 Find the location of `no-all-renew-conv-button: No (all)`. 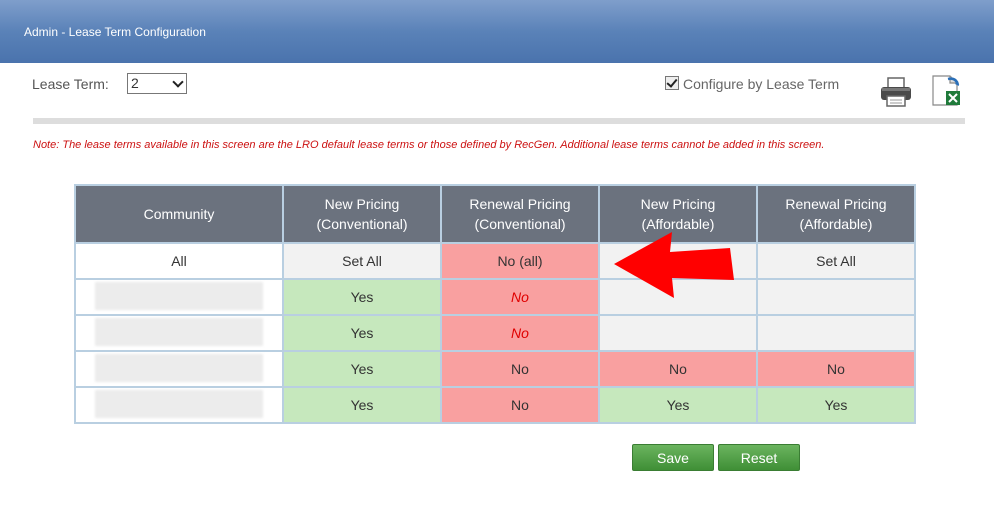

no-all-renew-conv-button: No (all) is located at coordinates (520, 261).